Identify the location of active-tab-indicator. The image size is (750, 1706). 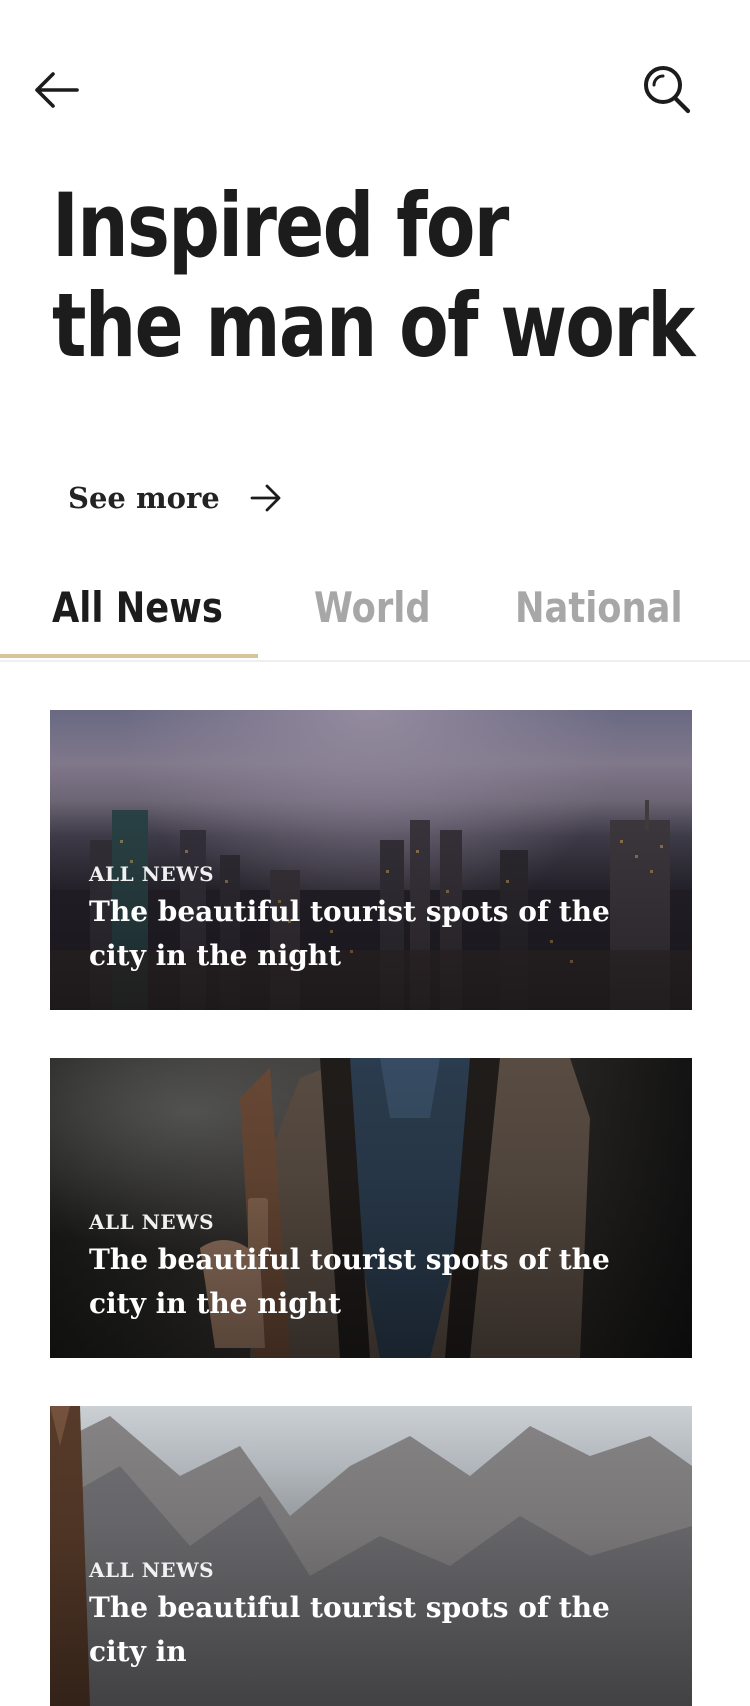
(129, 656).